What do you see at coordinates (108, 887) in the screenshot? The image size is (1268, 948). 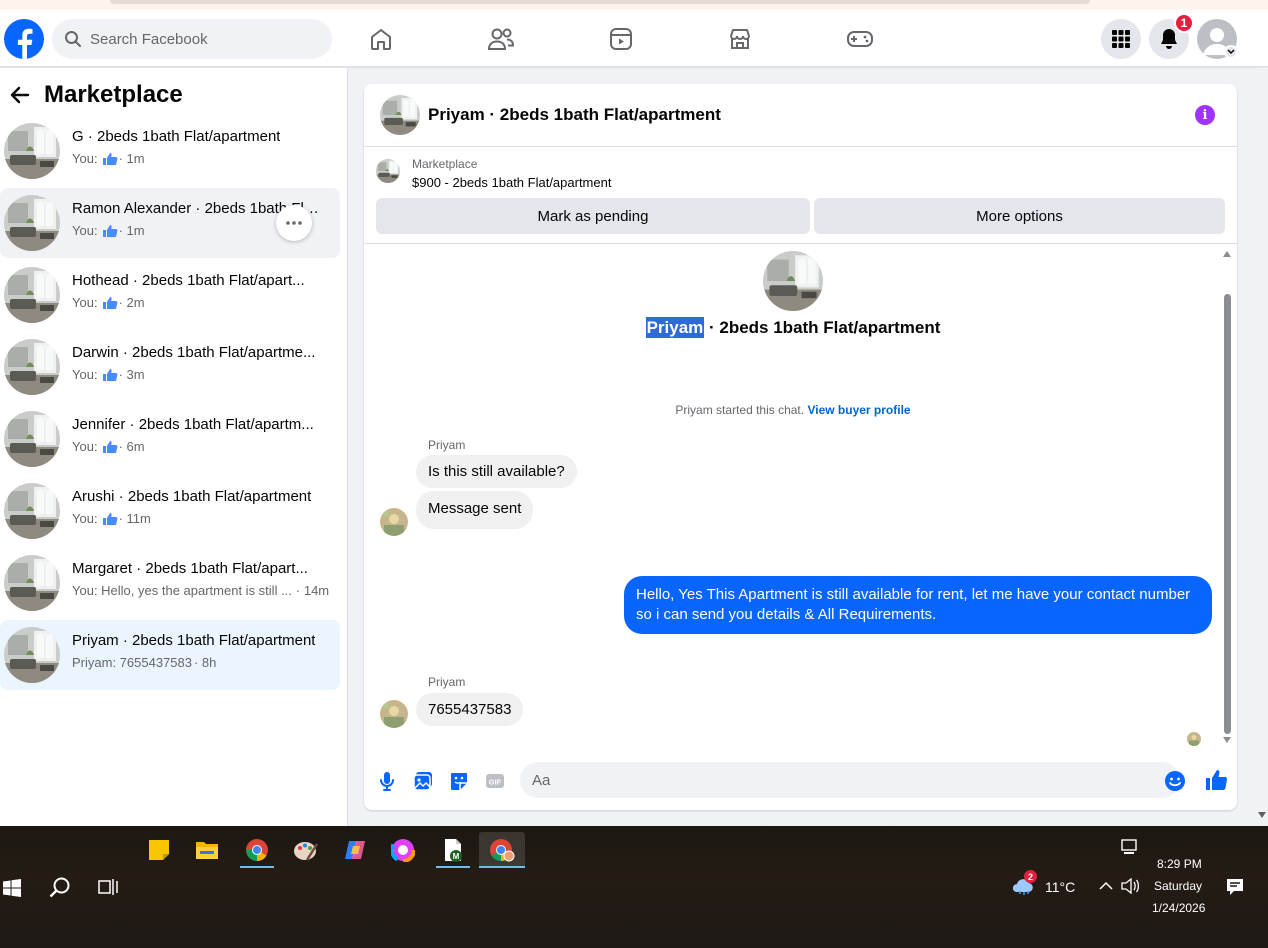 I see `task-view-icon` at bounding box center [108, 887].